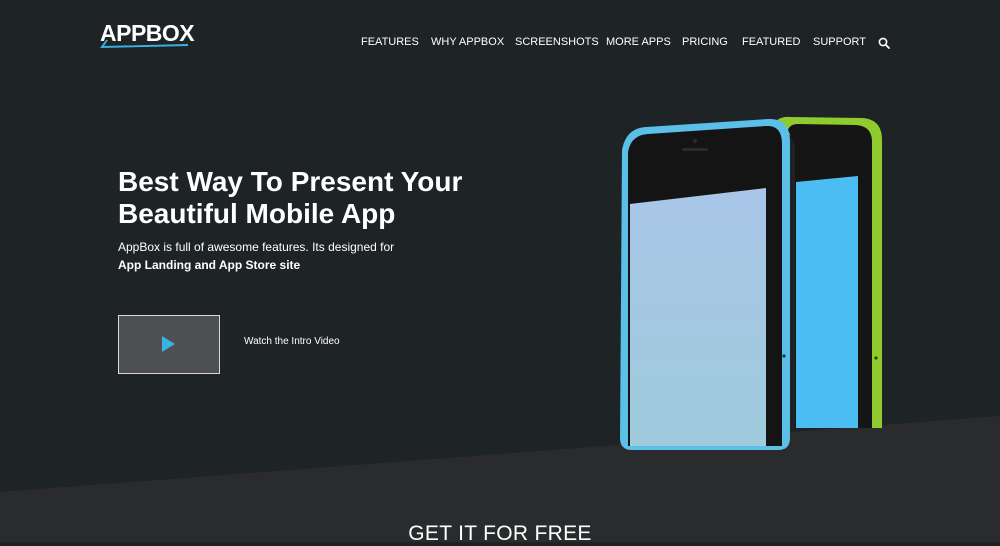  I want to click on get-it-for-free-heading: GET IT FOR FREE, so click(500, 533).